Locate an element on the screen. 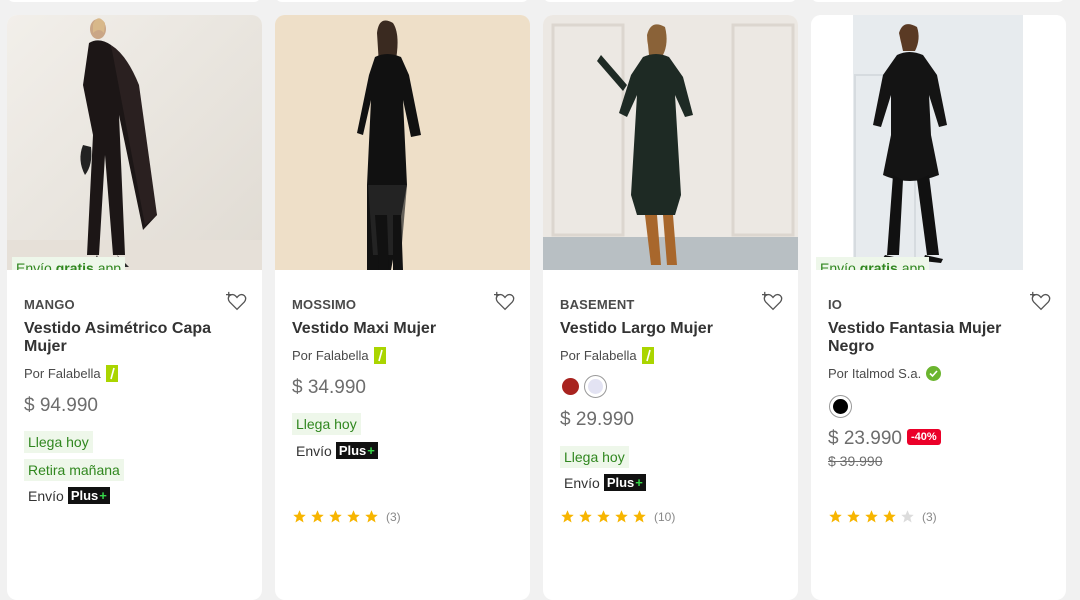 The height and width of the screenshot is (600, 1080). color-swatch-red is located at coordinates (570, 386).